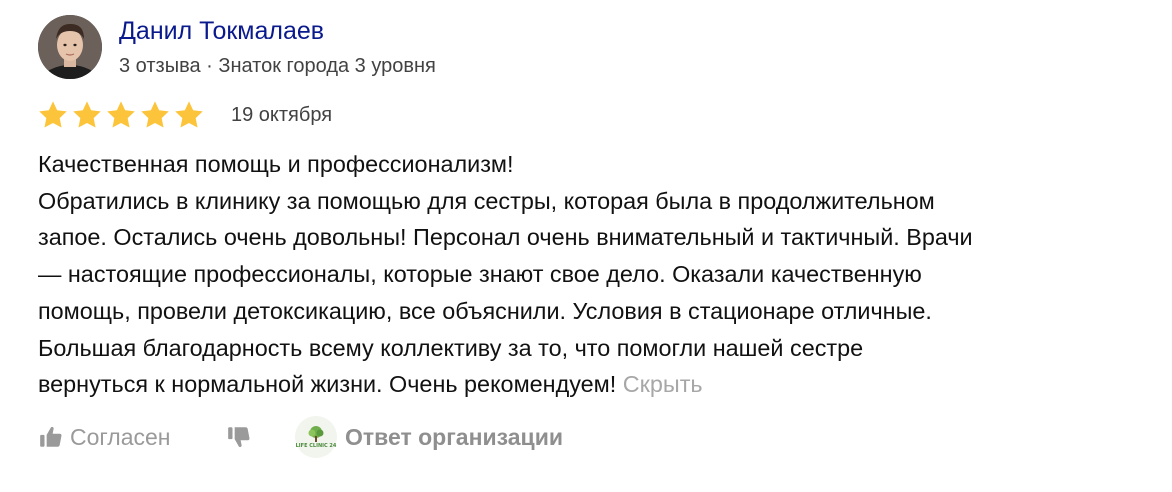 The image size is (1172, 492). What do you see at coordinates (120, 436) in the screenshot?
I see `like-label: Согласен` at bounding box center [120, 436].